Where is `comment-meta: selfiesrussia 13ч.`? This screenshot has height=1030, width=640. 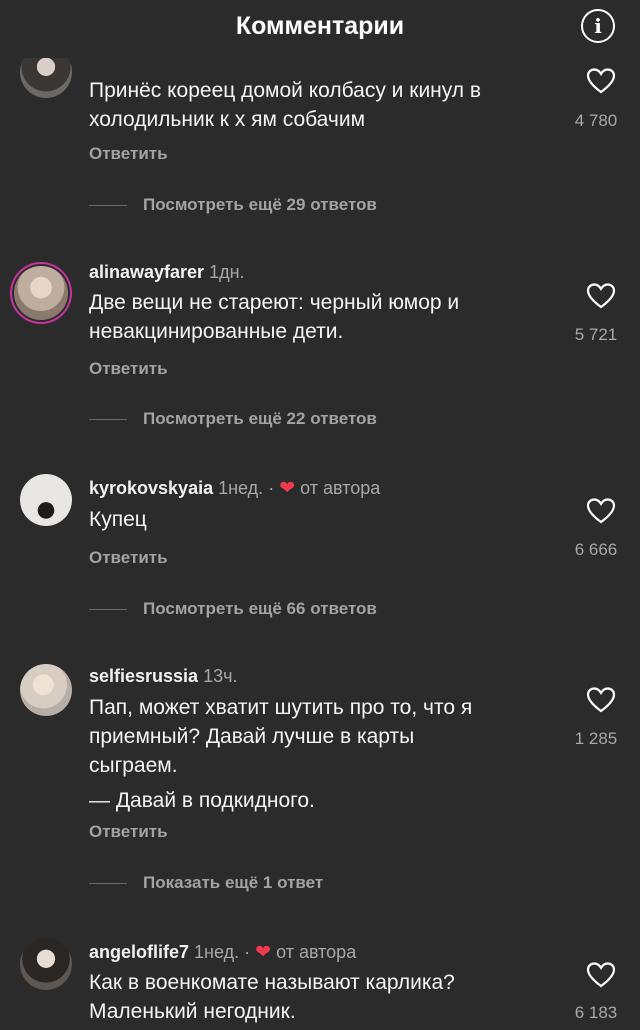
comment-meta: selfiesrussia 13ч. is located at coordinates (163, 676).